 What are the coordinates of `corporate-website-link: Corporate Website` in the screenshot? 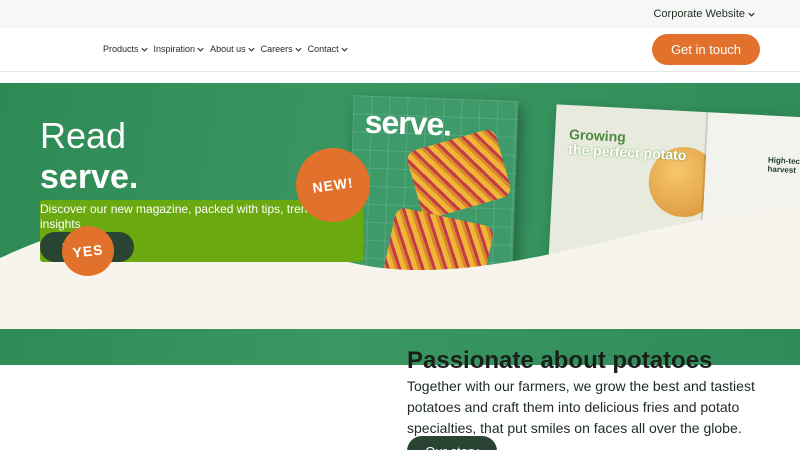 It's located at (704, 14).